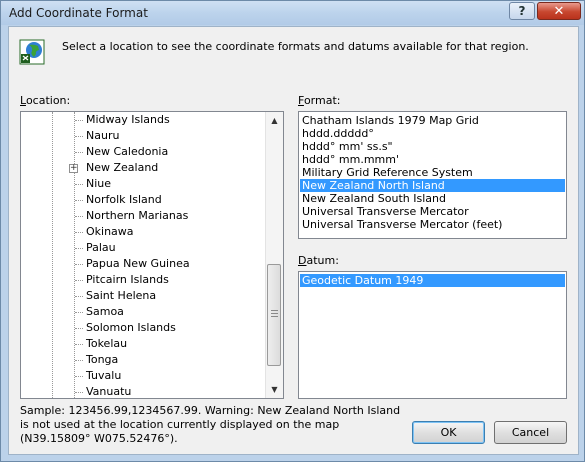 The height and width of the screenshot is (462, 585). Describe the element at coordinates (432, 224) in the screenshot. I see `format-item: Universal Transverse Mercator (feet)` at that location.